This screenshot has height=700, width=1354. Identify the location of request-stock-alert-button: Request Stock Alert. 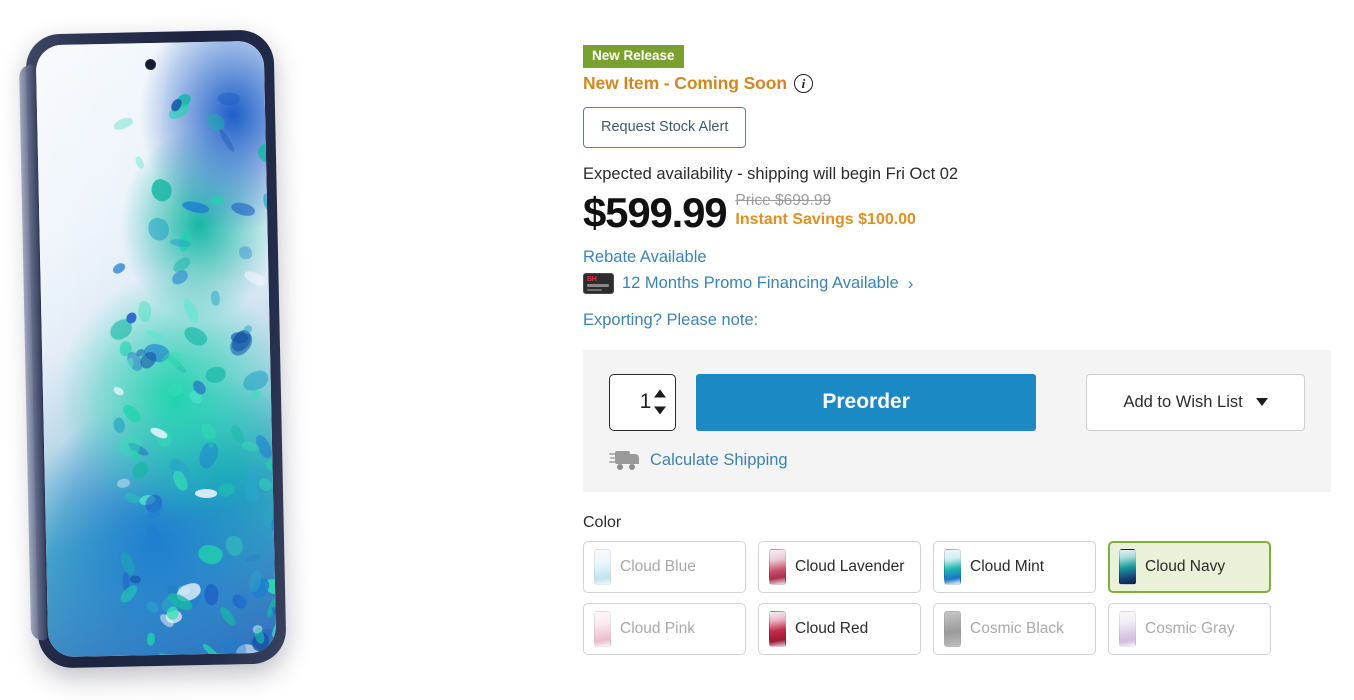
(665, 127).